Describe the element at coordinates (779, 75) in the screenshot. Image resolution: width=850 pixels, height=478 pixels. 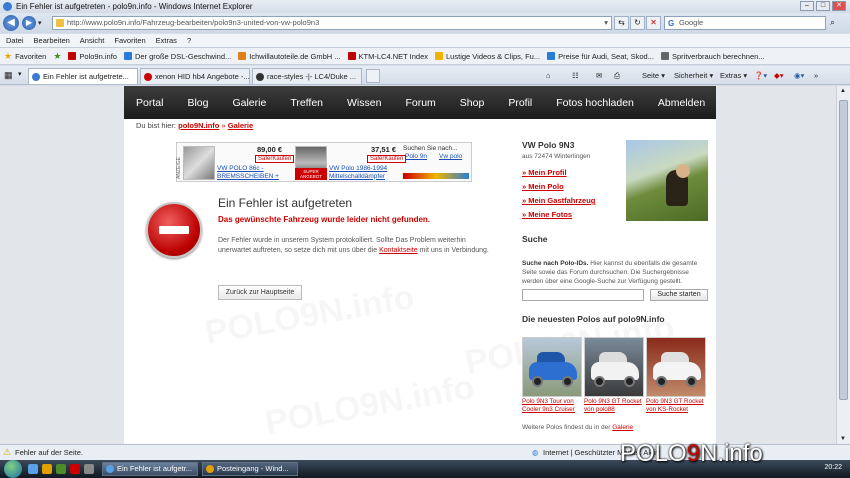
I see `addon-icon: ◆▾` at that location.